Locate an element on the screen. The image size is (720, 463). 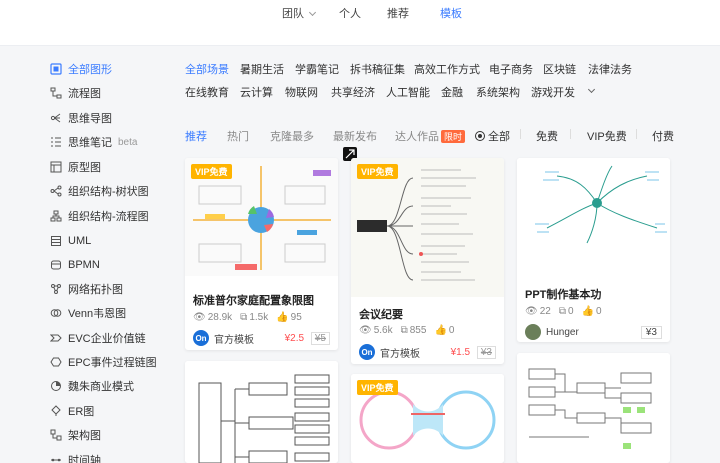
scene-tag: 电子商务 is located at coordinates (511, 69).